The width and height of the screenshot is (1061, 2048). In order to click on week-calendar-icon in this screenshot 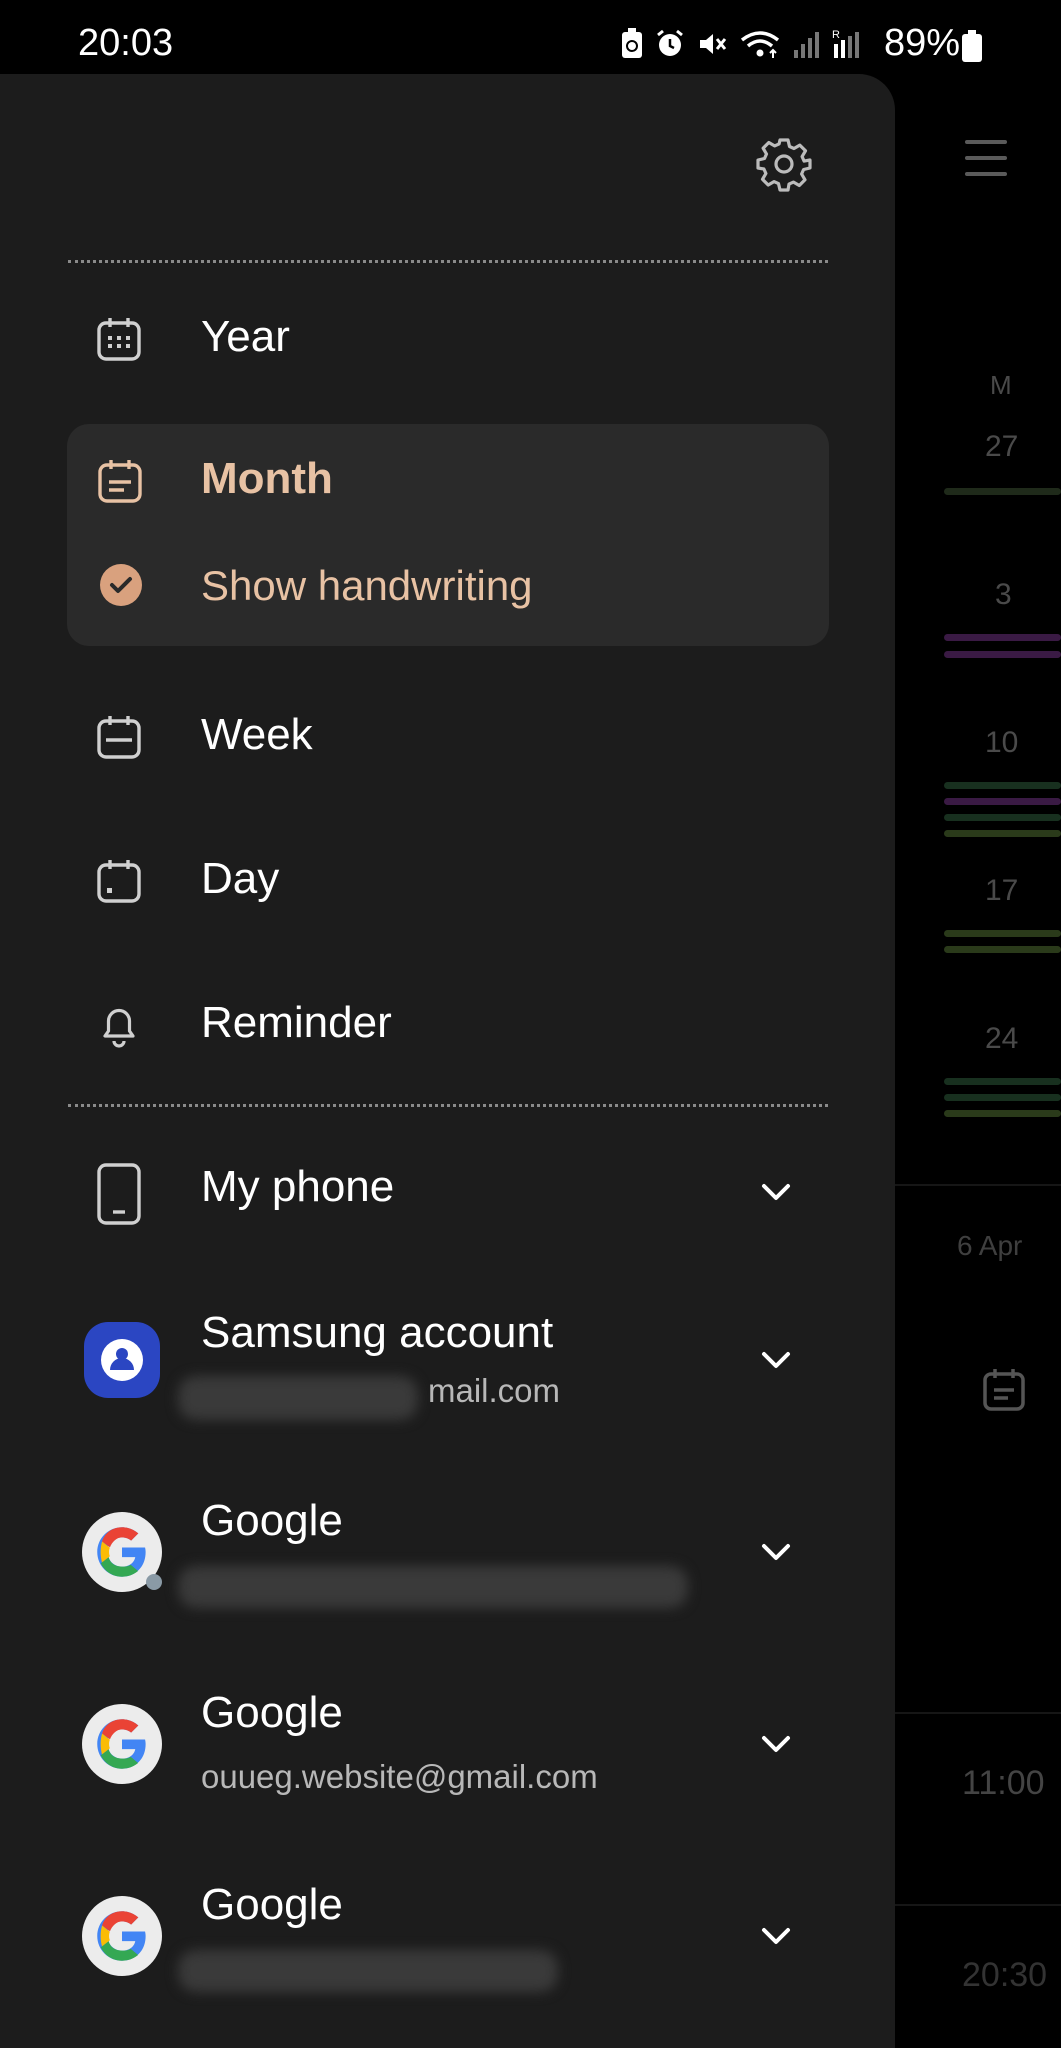, I will do `click(119, 737)`.